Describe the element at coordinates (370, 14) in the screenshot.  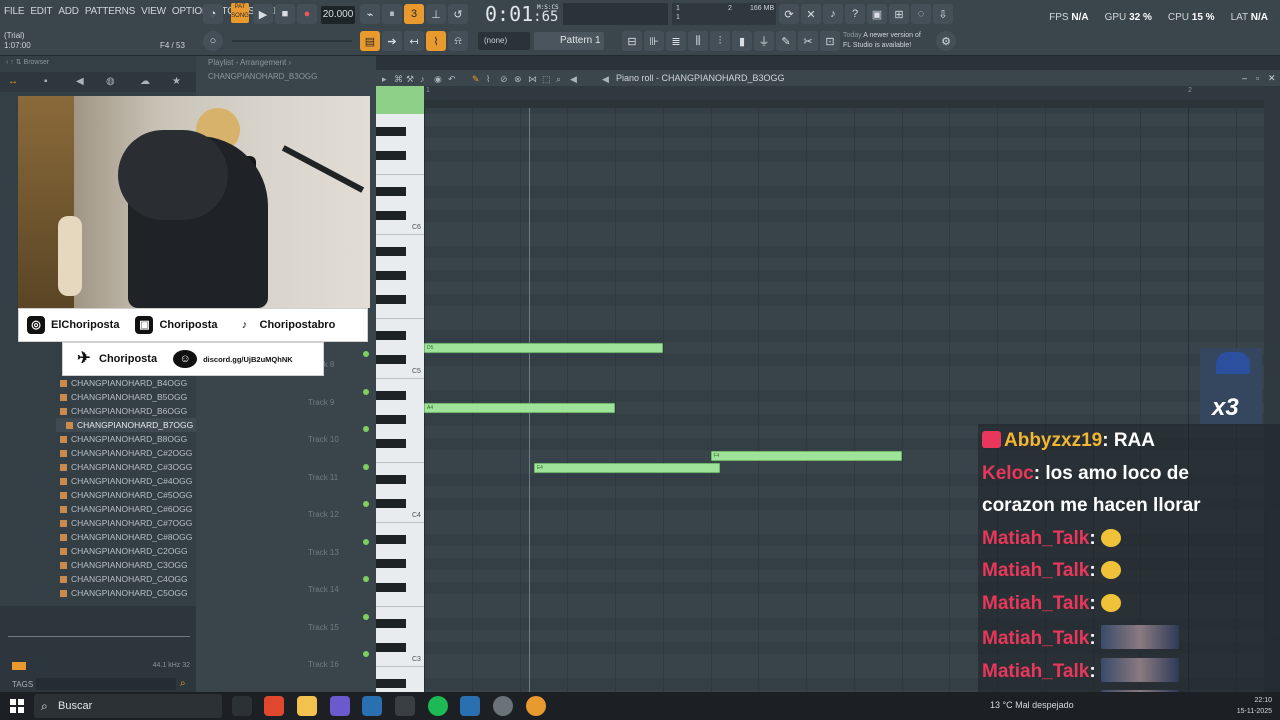
I see `typing-keyboard-icon: ⌁` at that location.